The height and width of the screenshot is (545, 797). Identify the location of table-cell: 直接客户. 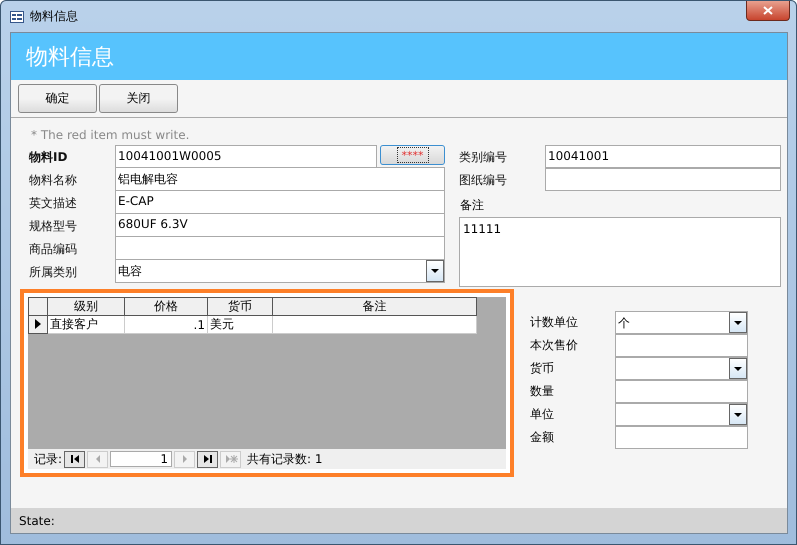
(86, 325).